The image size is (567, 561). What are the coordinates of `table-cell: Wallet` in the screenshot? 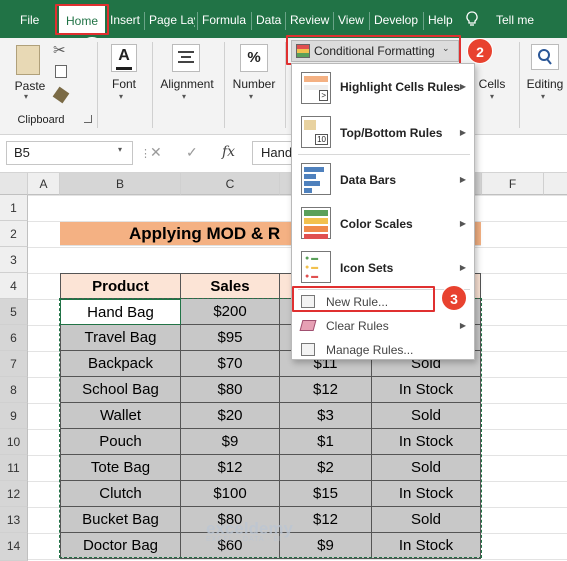 It's located at (120, 416).